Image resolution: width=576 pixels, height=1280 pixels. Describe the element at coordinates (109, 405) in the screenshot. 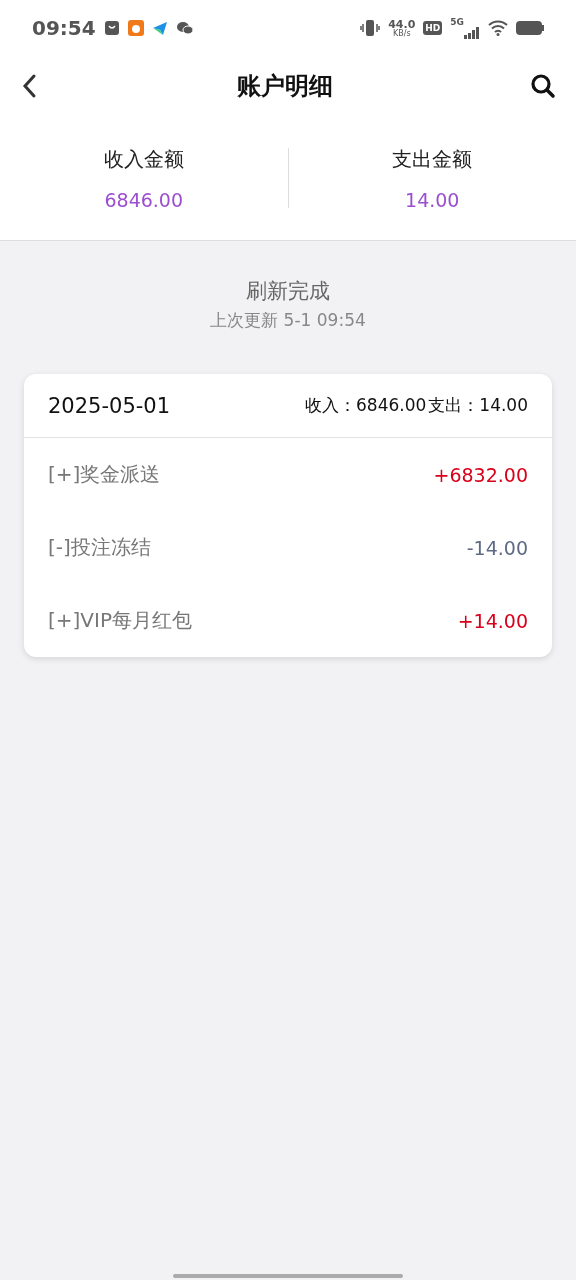

I see `card-date: 2025-05-01` at that location.